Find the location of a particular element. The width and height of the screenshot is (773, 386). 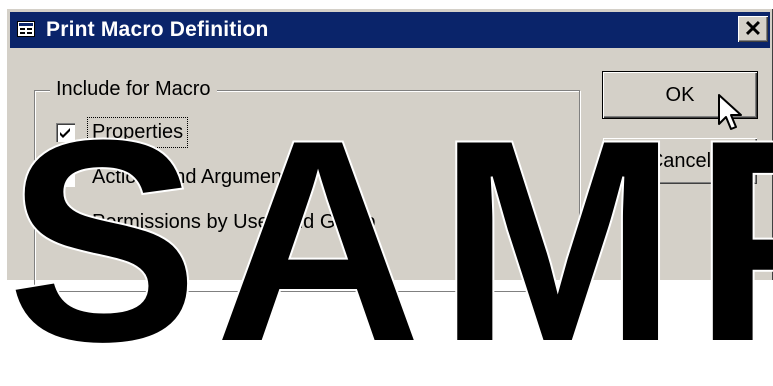

close-button: ✕ is located at coordinates (753, 29).